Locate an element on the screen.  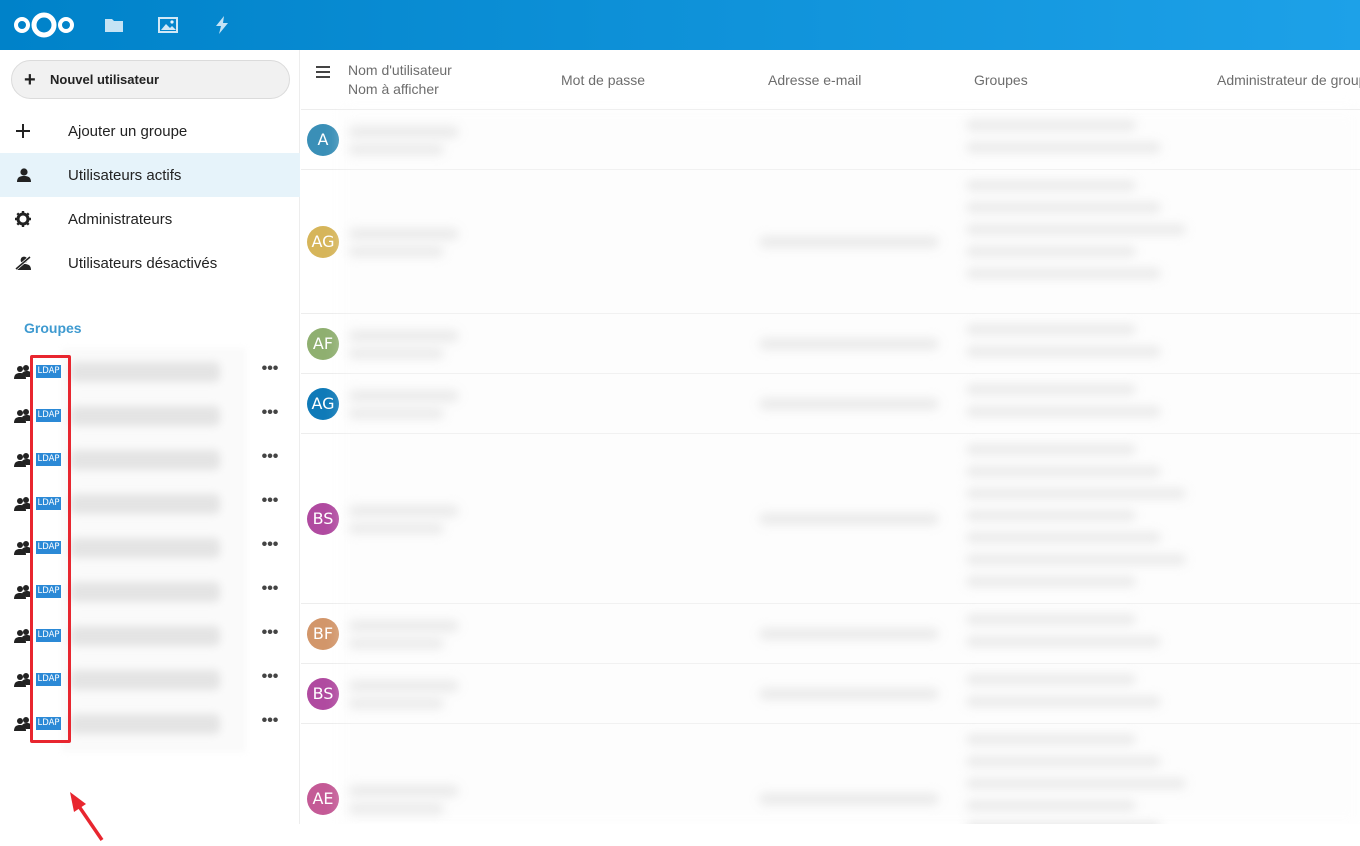
sidebar-item-admins: Administrateurs is located at coordinates (150, 219).